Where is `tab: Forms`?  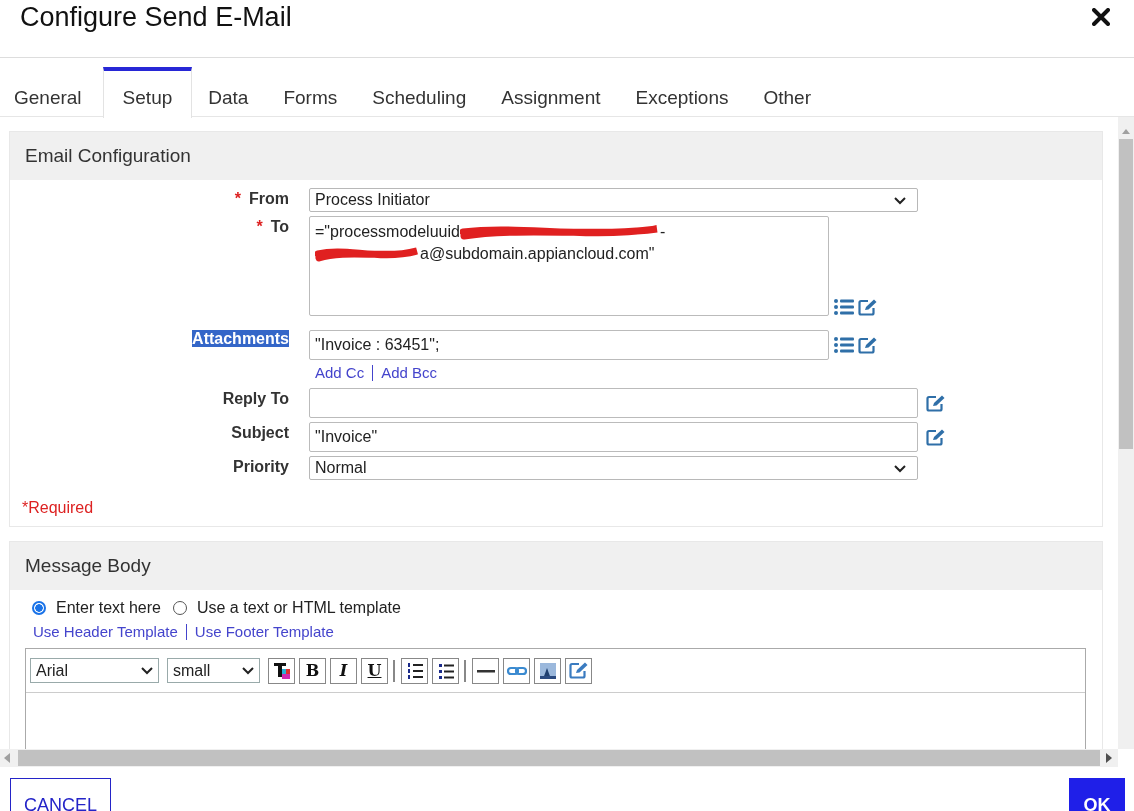
tab: Forms is located at coordinates (313, 92).